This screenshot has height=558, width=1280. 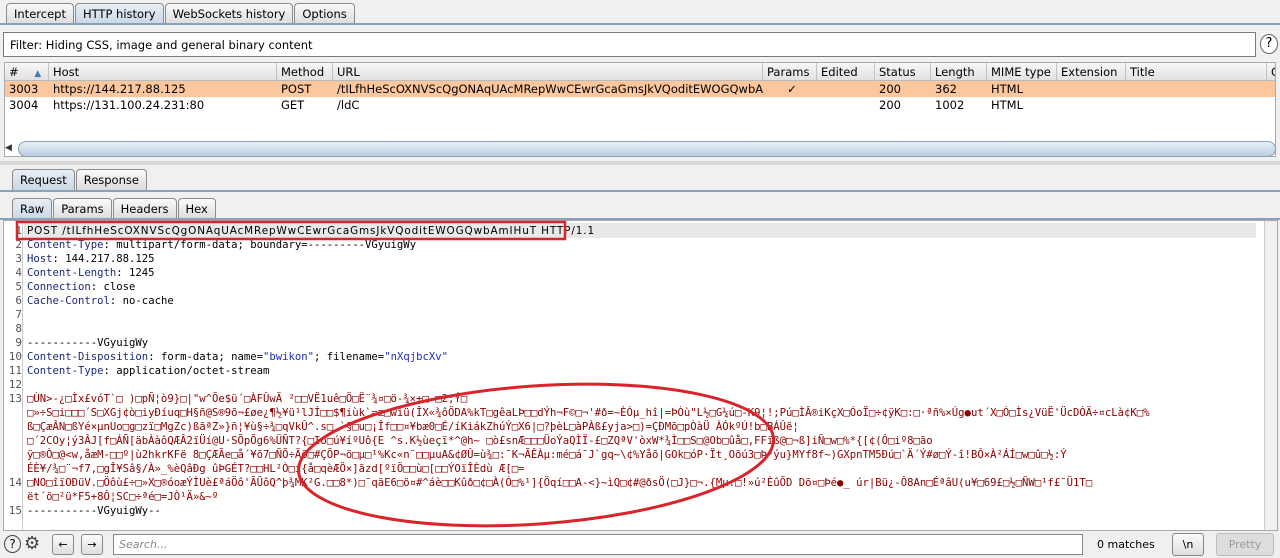 What do you see at coordinates (40, 13) in the screenshot?
I see `tab-intercept: Intercept` at bounding box center [40, 13].